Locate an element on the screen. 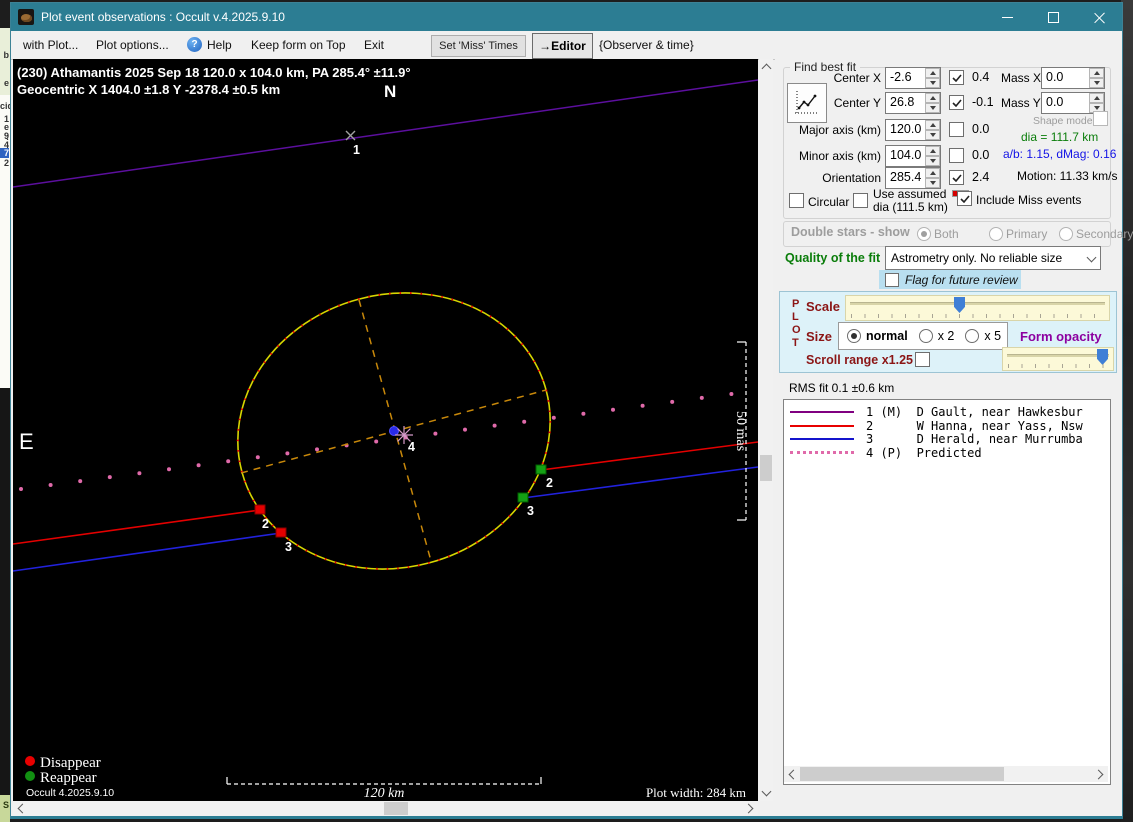 The height and width of the screenshot is (822, 1133). opacity-slider-thumb is located at coordinates (1102, 357).